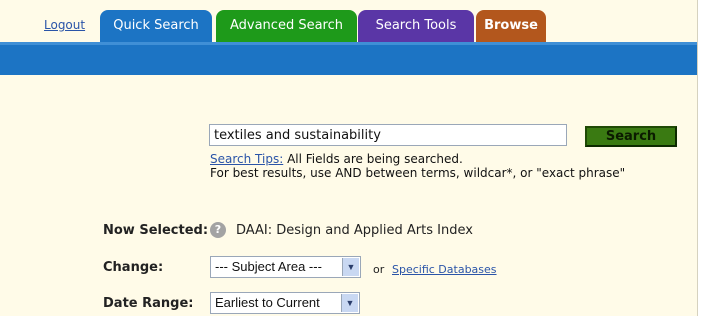 The image size is (710, 316). I want to click on tab-advanced-search: Advanced Search, so click(286, 26).